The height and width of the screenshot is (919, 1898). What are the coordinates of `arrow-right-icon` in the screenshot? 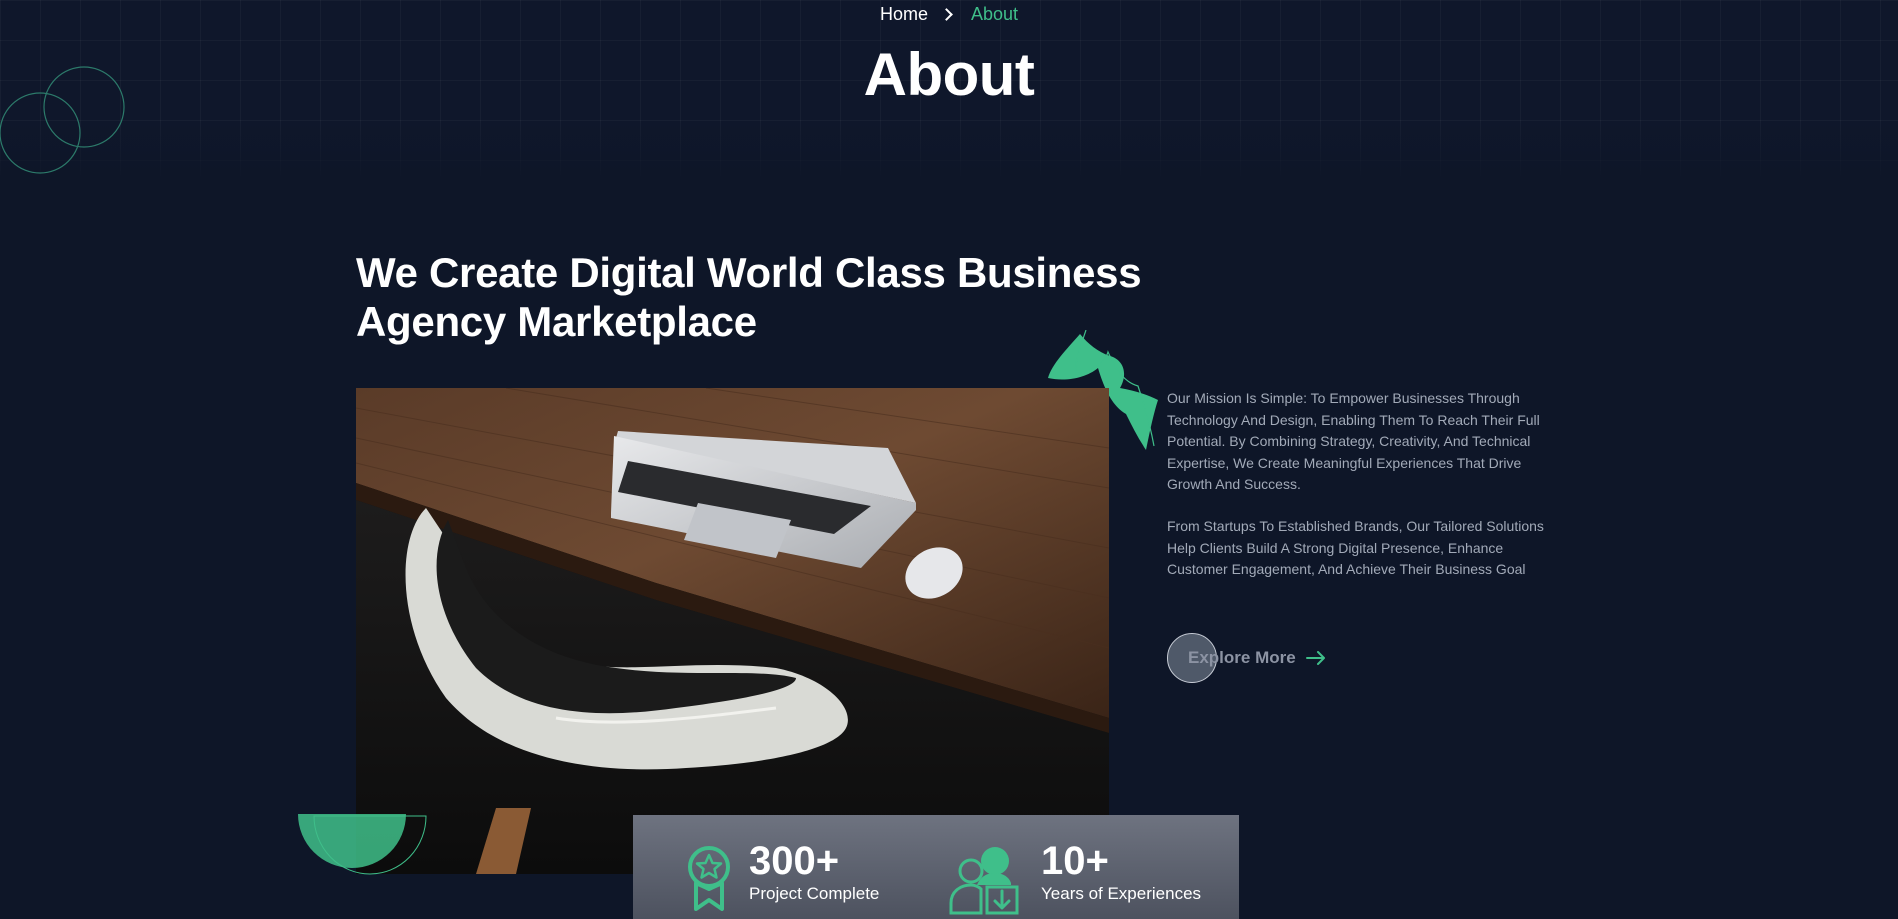 It's located at (1315, 658).